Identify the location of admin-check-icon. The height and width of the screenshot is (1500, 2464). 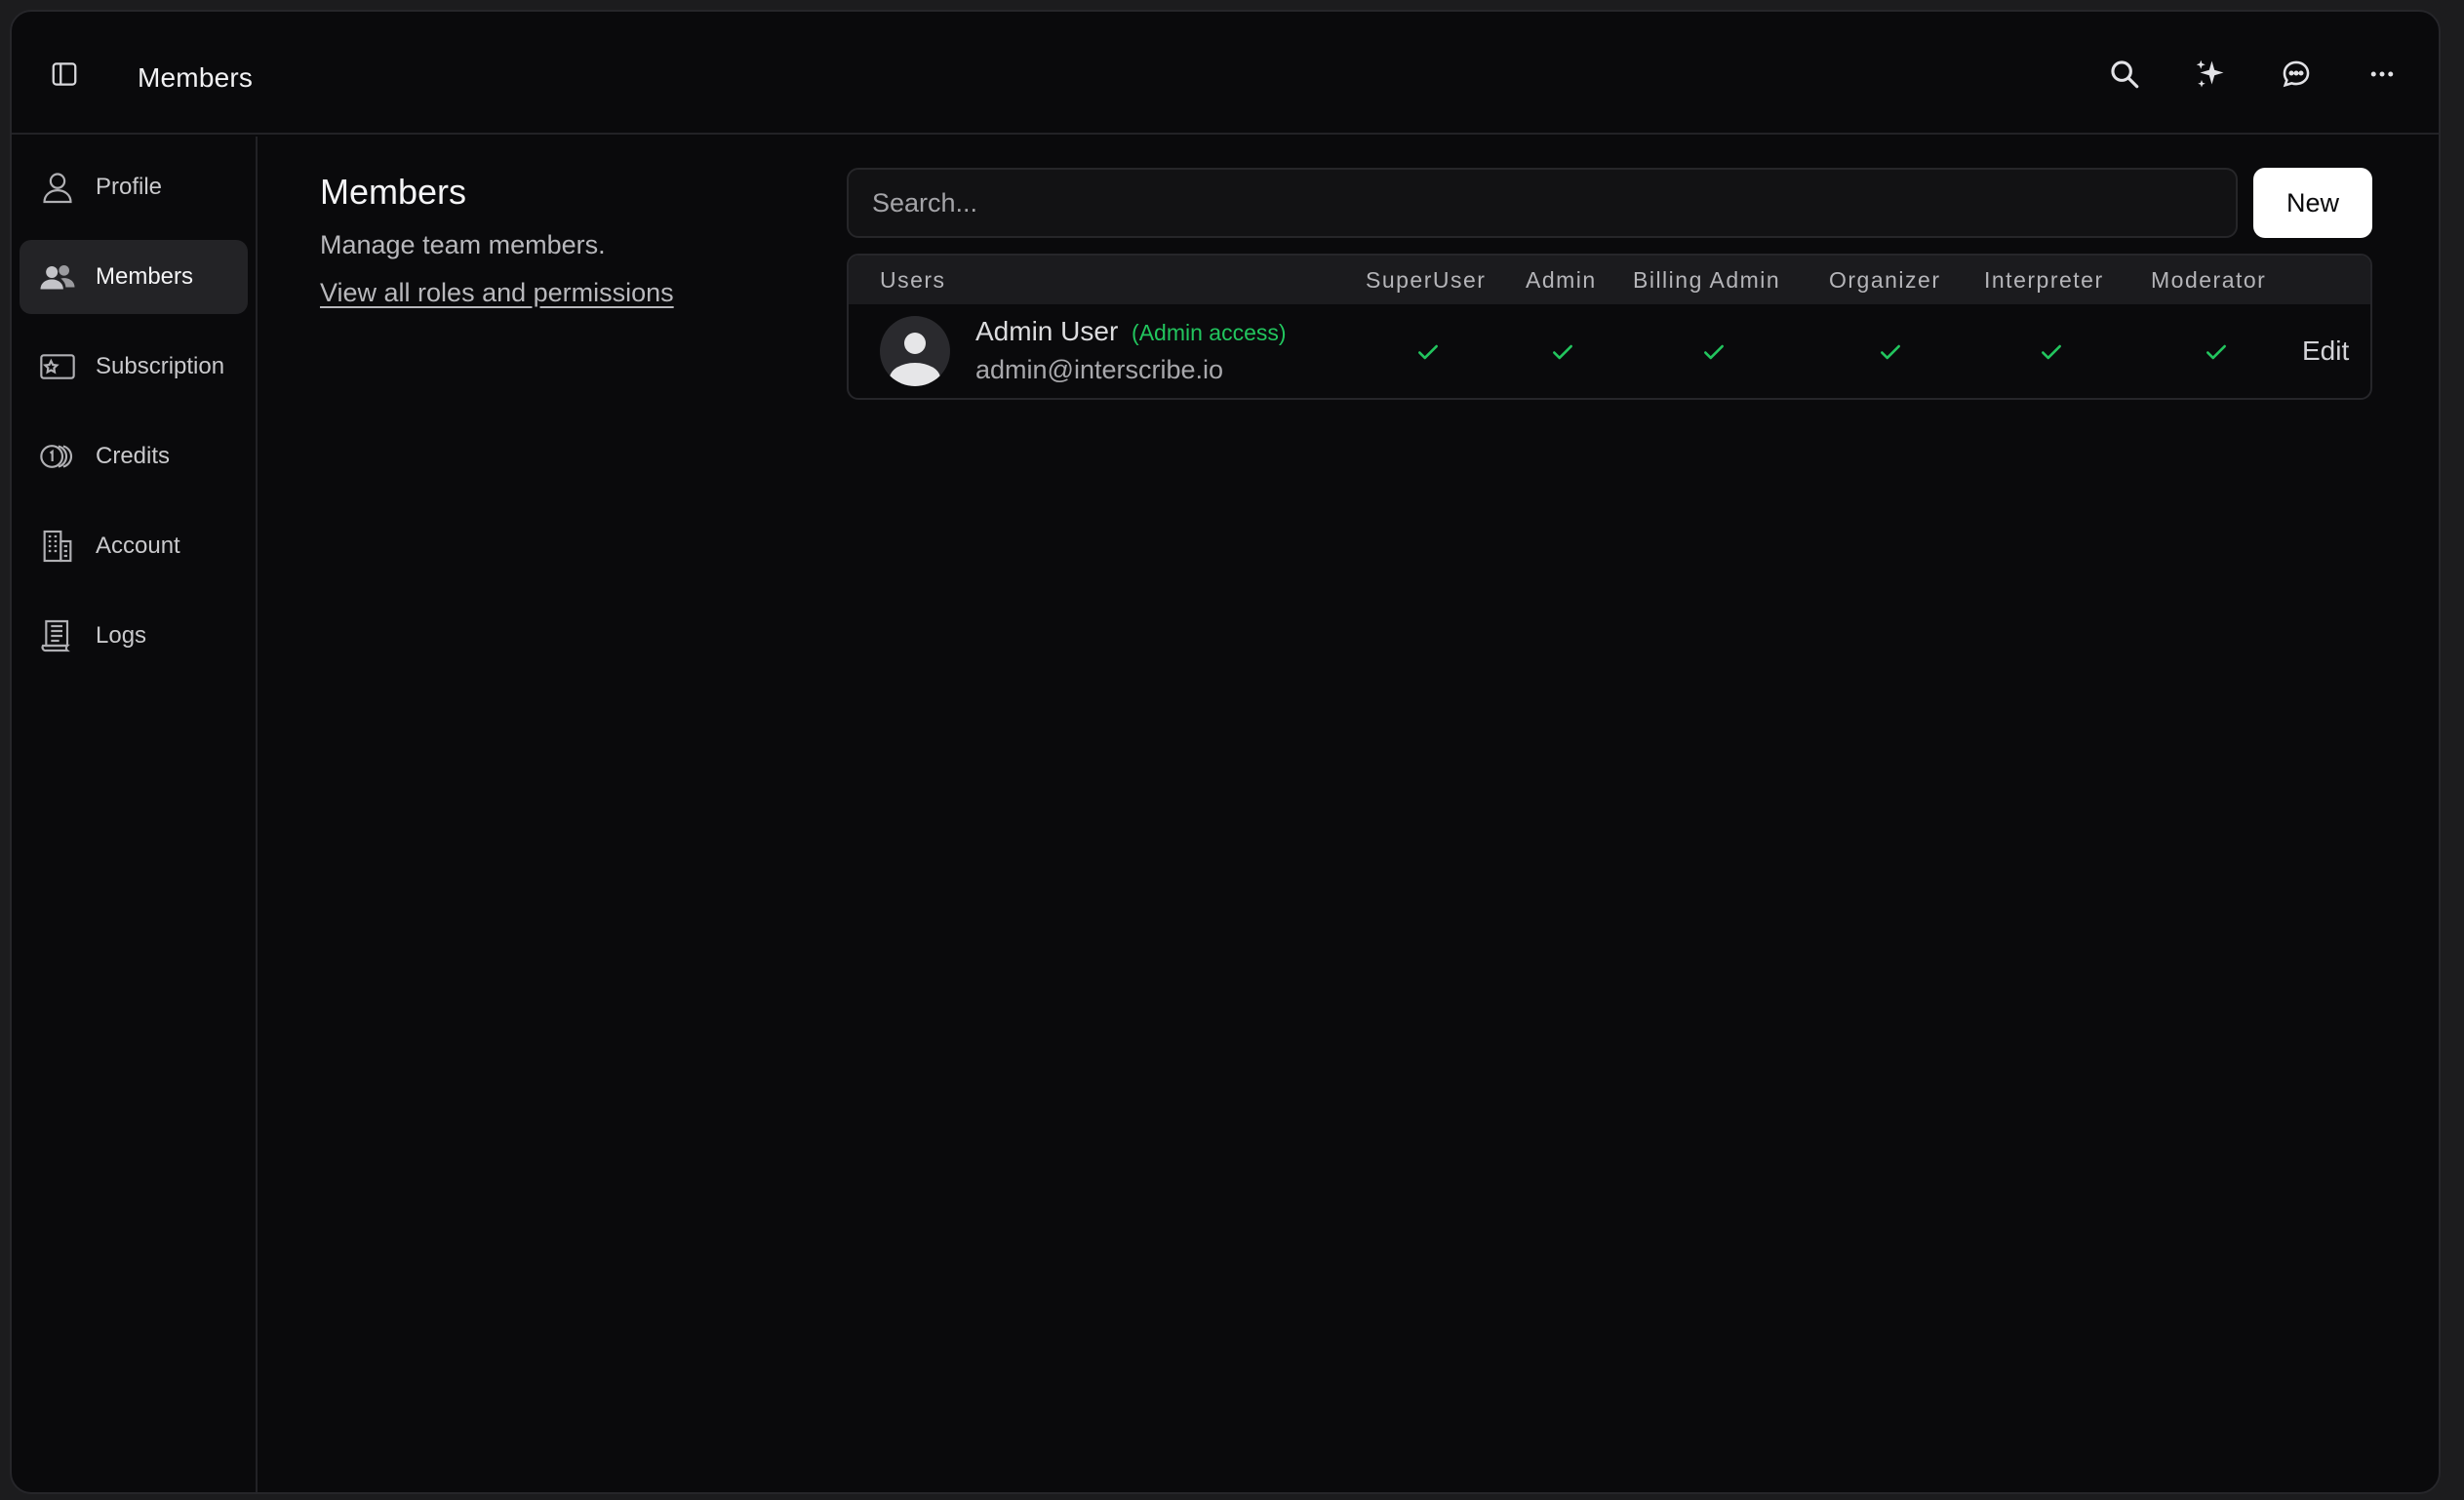
(1562, 352).